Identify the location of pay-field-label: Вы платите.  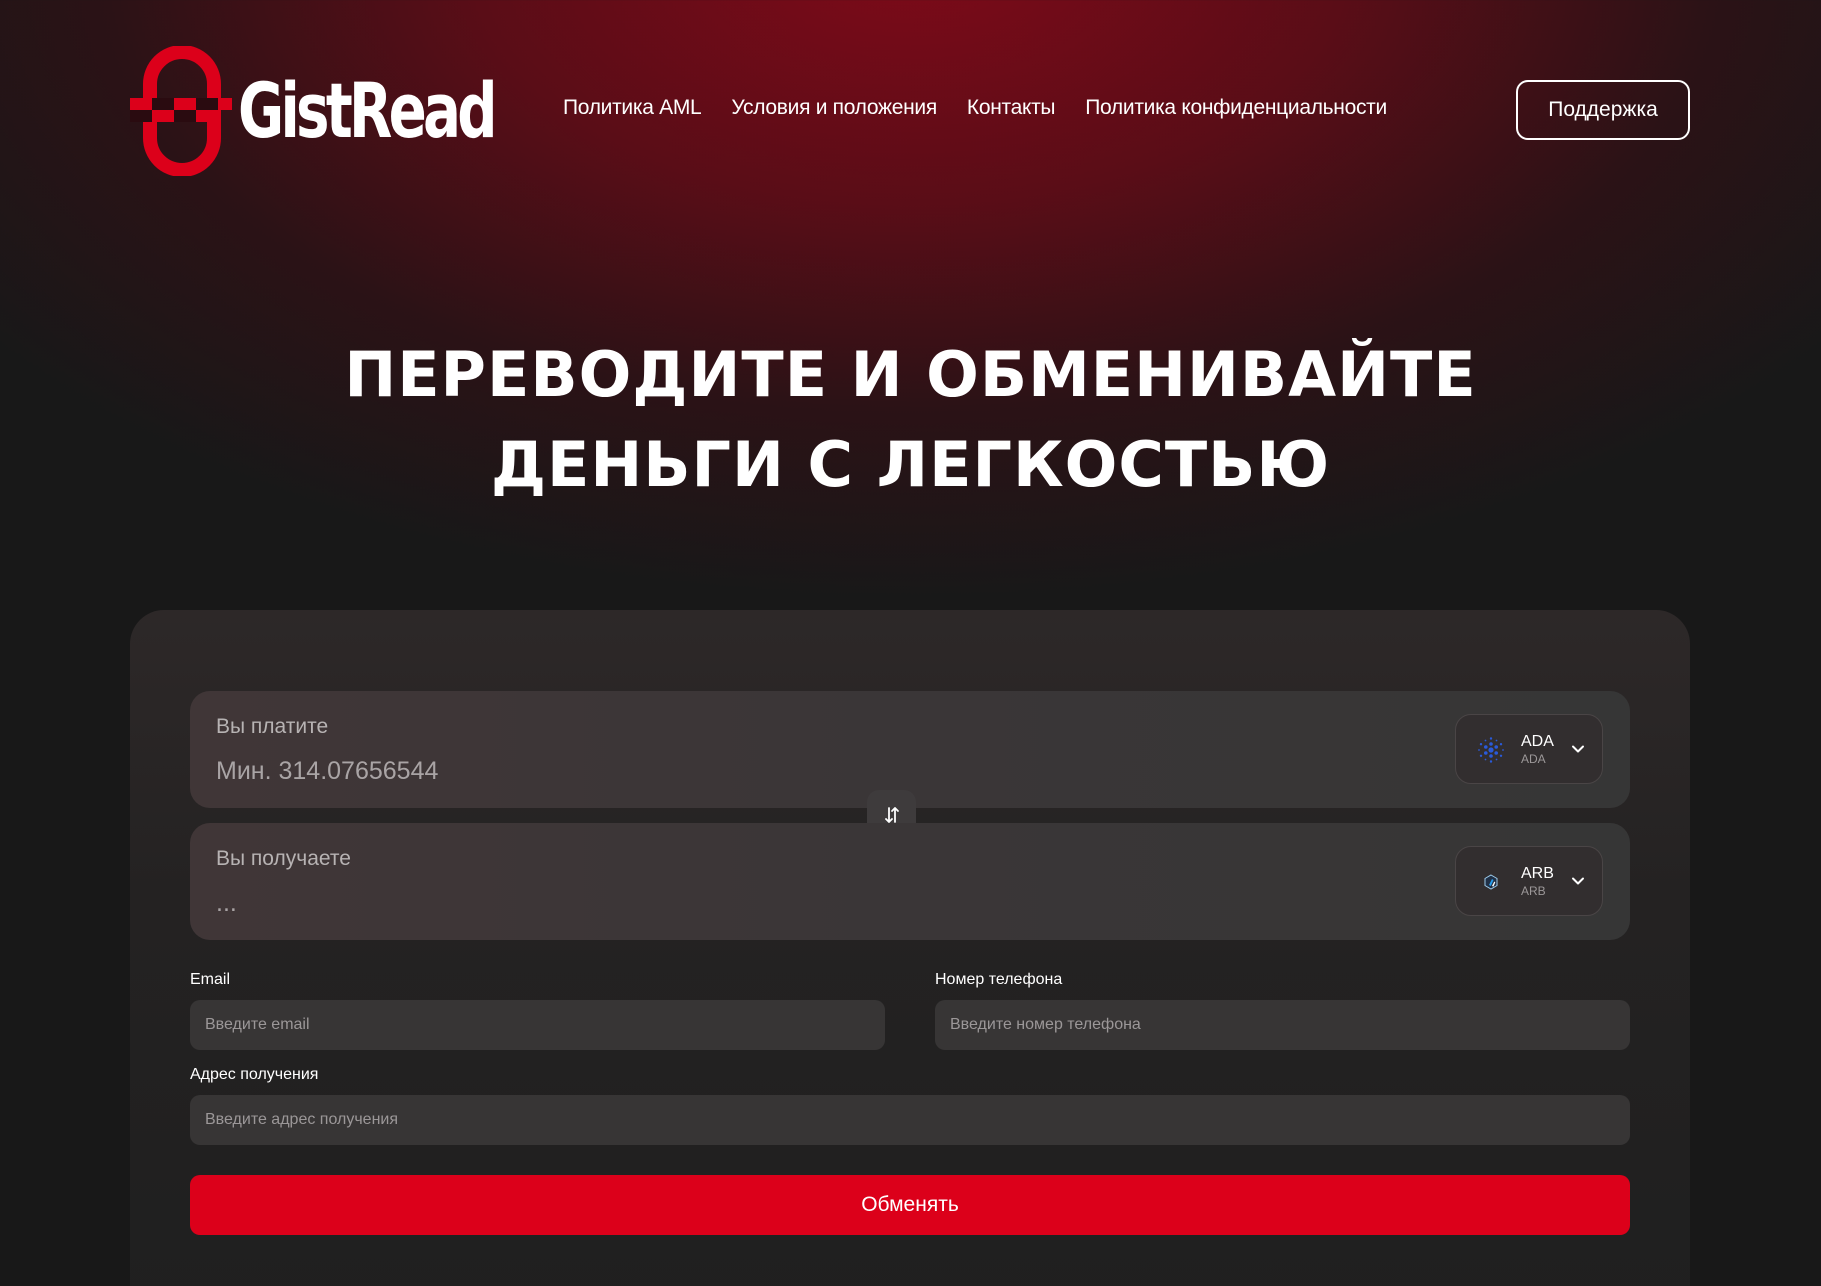
(272, 726).